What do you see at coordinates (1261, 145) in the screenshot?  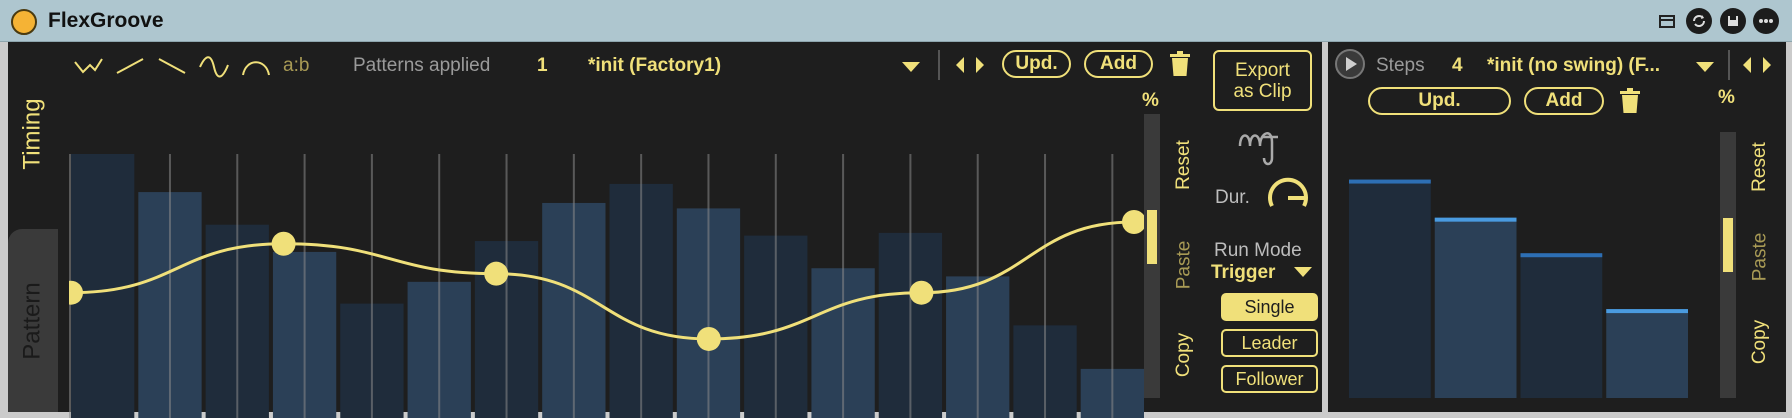 I see `logo-icon` at bounding box center [1261, 145].